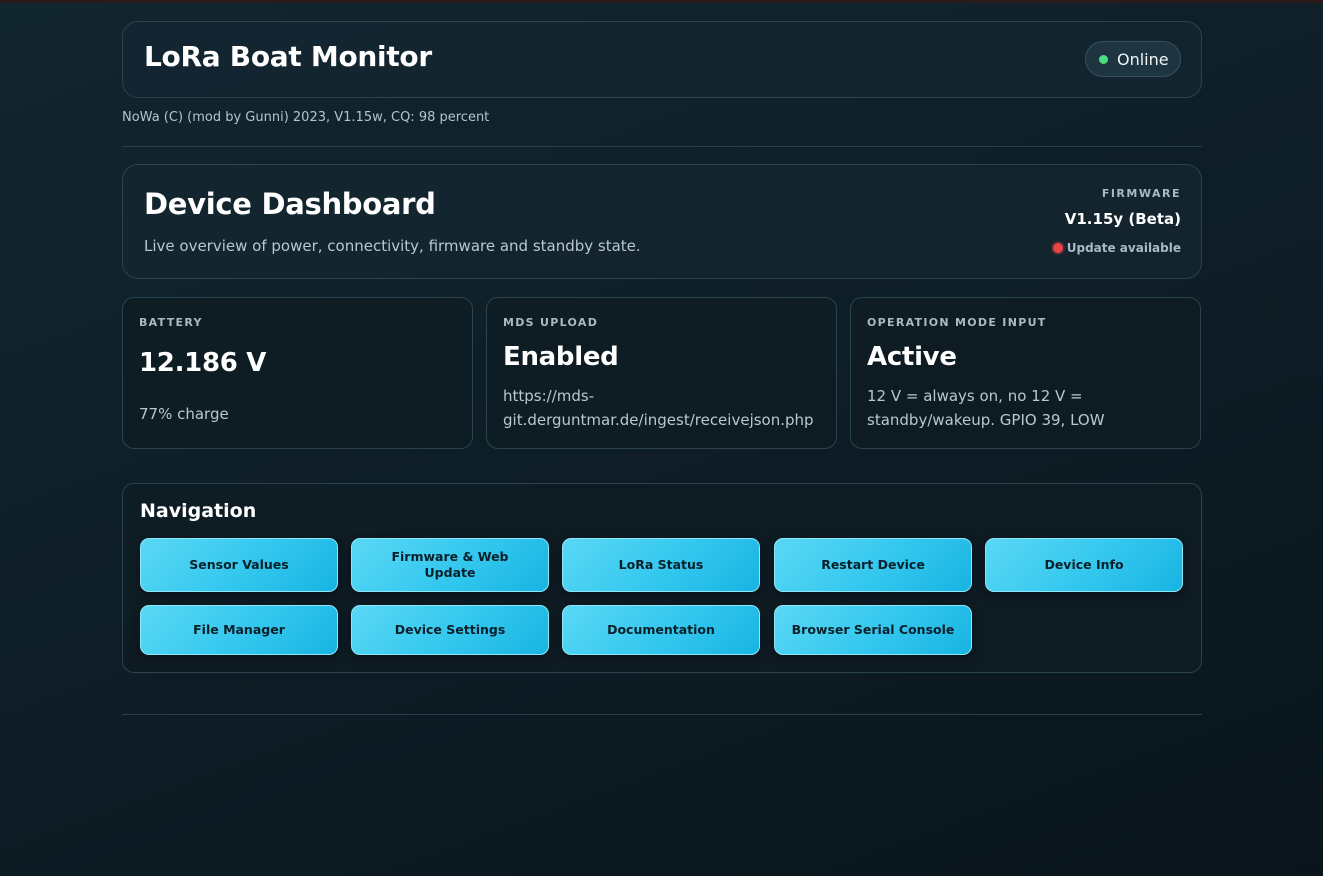 The height and width of the screenshot is (876, 1323). Describe the element at coordinates (661, 630) in the screenshot. I see `documentation-button: Documentation` at that location.